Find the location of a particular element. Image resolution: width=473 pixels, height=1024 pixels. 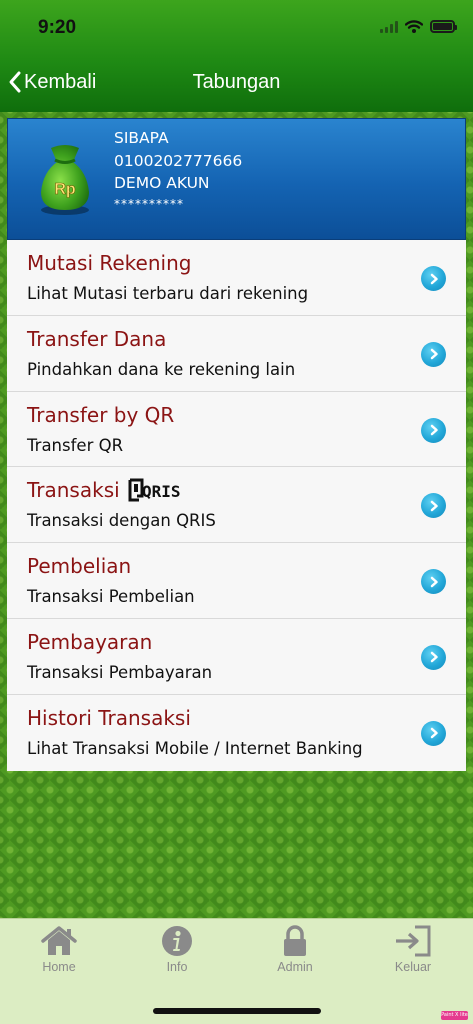

account-type: DEMO AKUN is located at coordinates (162, 183).